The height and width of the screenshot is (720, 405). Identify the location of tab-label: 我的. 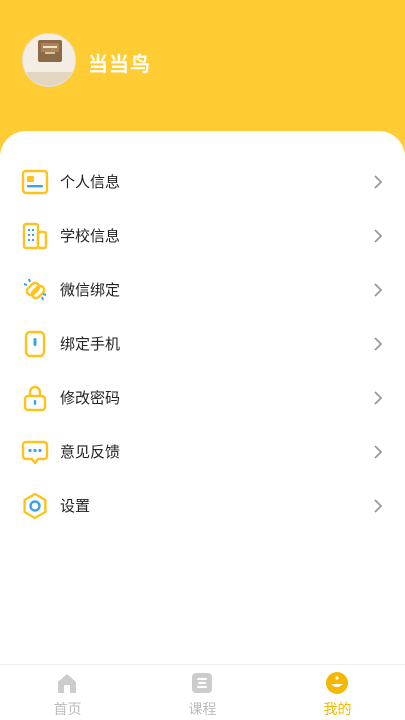
(337, 710).